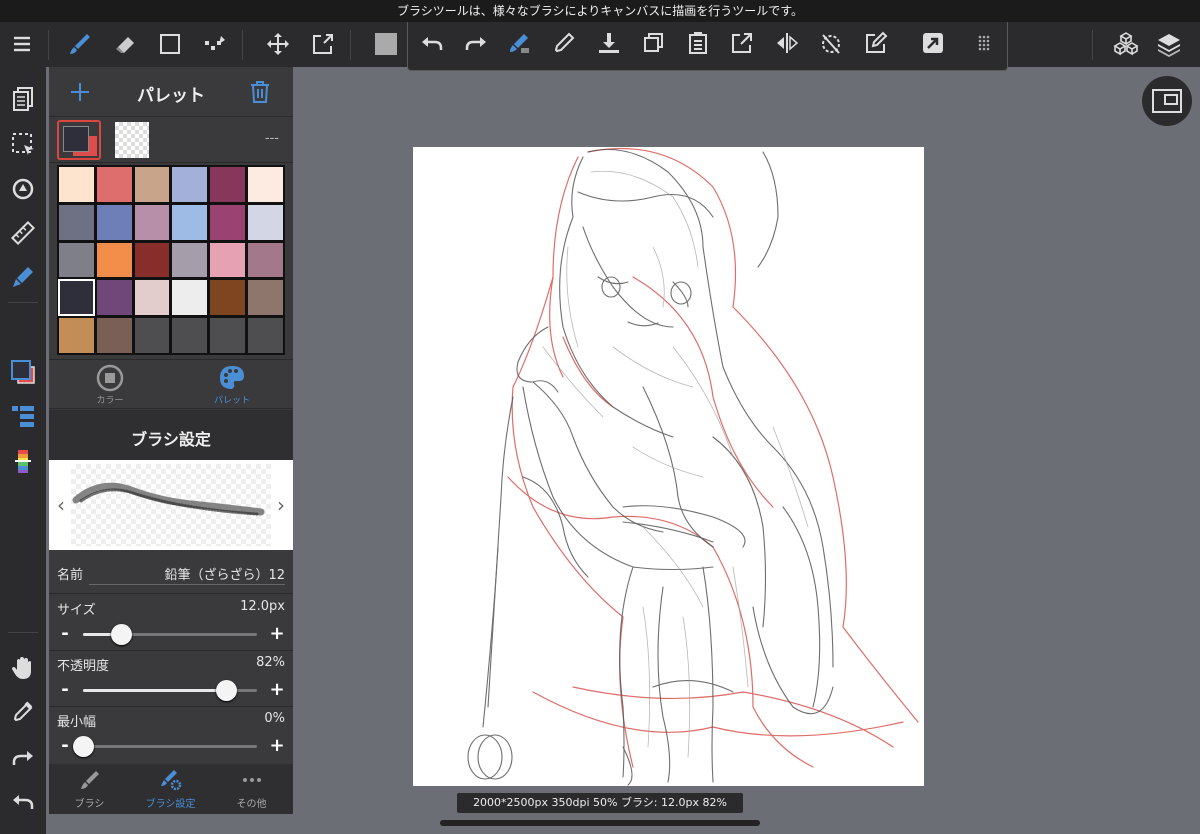  Describe the element at coordinates (260, 92) in the screenshot. I see `trash-icon` at that location.